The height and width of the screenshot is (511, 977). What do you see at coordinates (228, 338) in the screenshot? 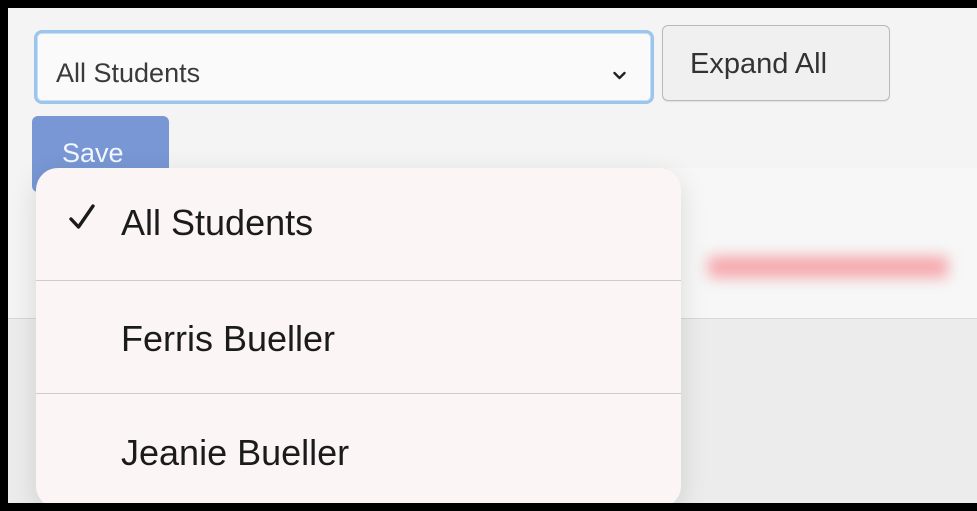
I see `menu-item-label: Ferris Bueller` at bounding box center [228, 338].